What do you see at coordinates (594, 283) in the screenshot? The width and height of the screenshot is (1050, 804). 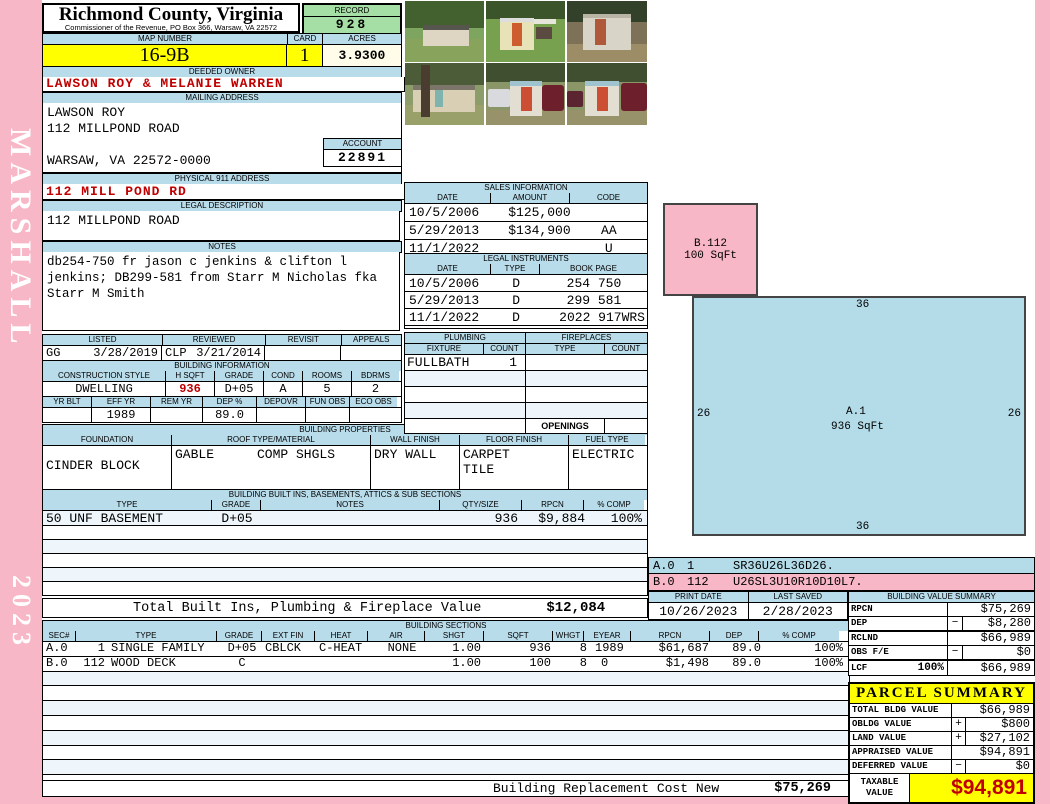 I see `li-book: 254 750` at bounding box center [594, 283].